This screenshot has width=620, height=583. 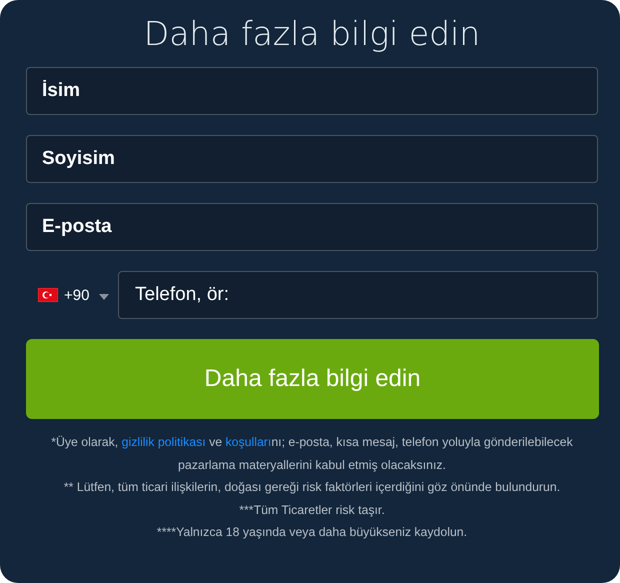 I want to click on disclaimer-text: ***Tüm Ticaretler risk taşır., so click(x=312, y=510).